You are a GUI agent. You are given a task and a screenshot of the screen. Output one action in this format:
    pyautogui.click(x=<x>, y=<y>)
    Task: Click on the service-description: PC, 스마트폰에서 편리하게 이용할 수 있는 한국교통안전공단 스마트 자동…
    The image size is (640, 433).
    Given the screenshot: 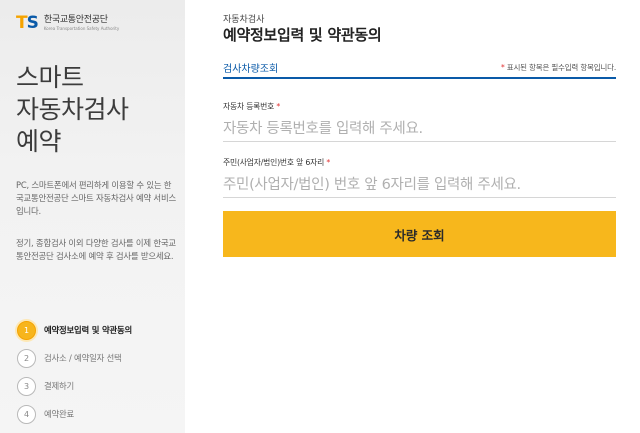 What is the action you would take?
    pyautogui.click(x=96, y=198)
    